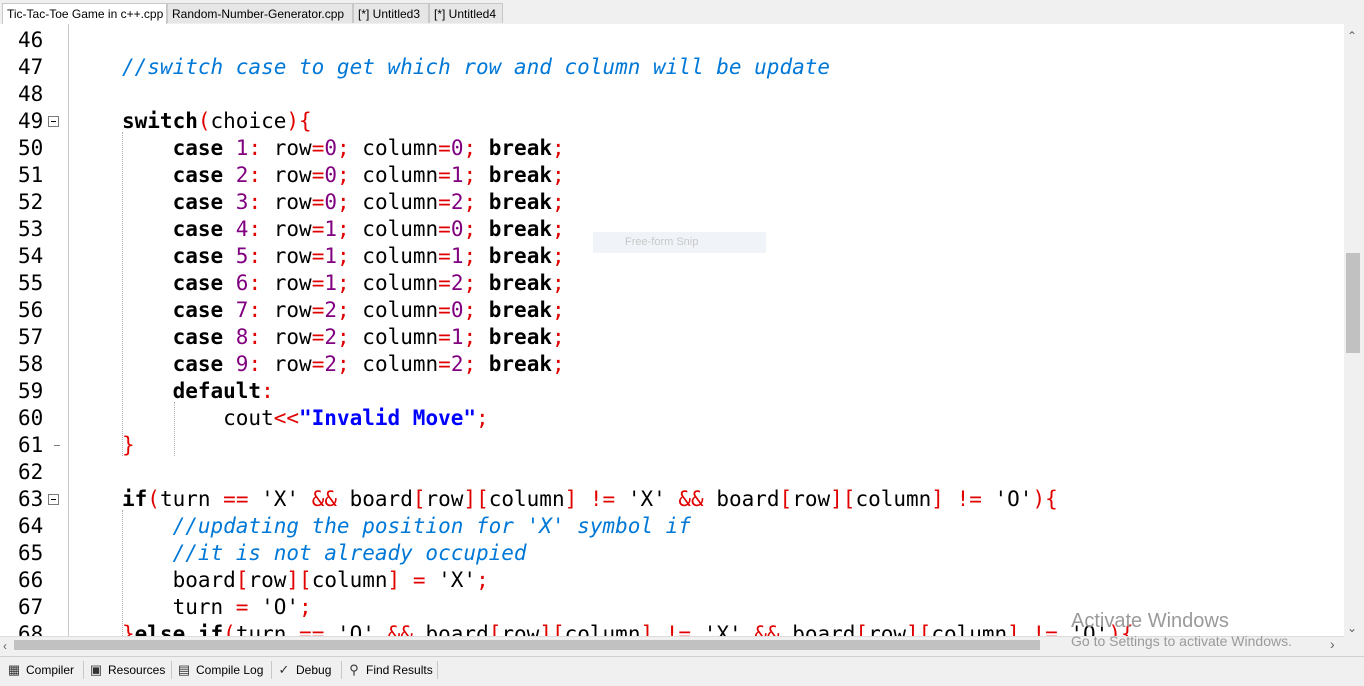 The width and height of the screenshot is (1364, 686). Describe the element at coordinates (672, 445) in the screenshot. I see `code-line: 61}` at that location.